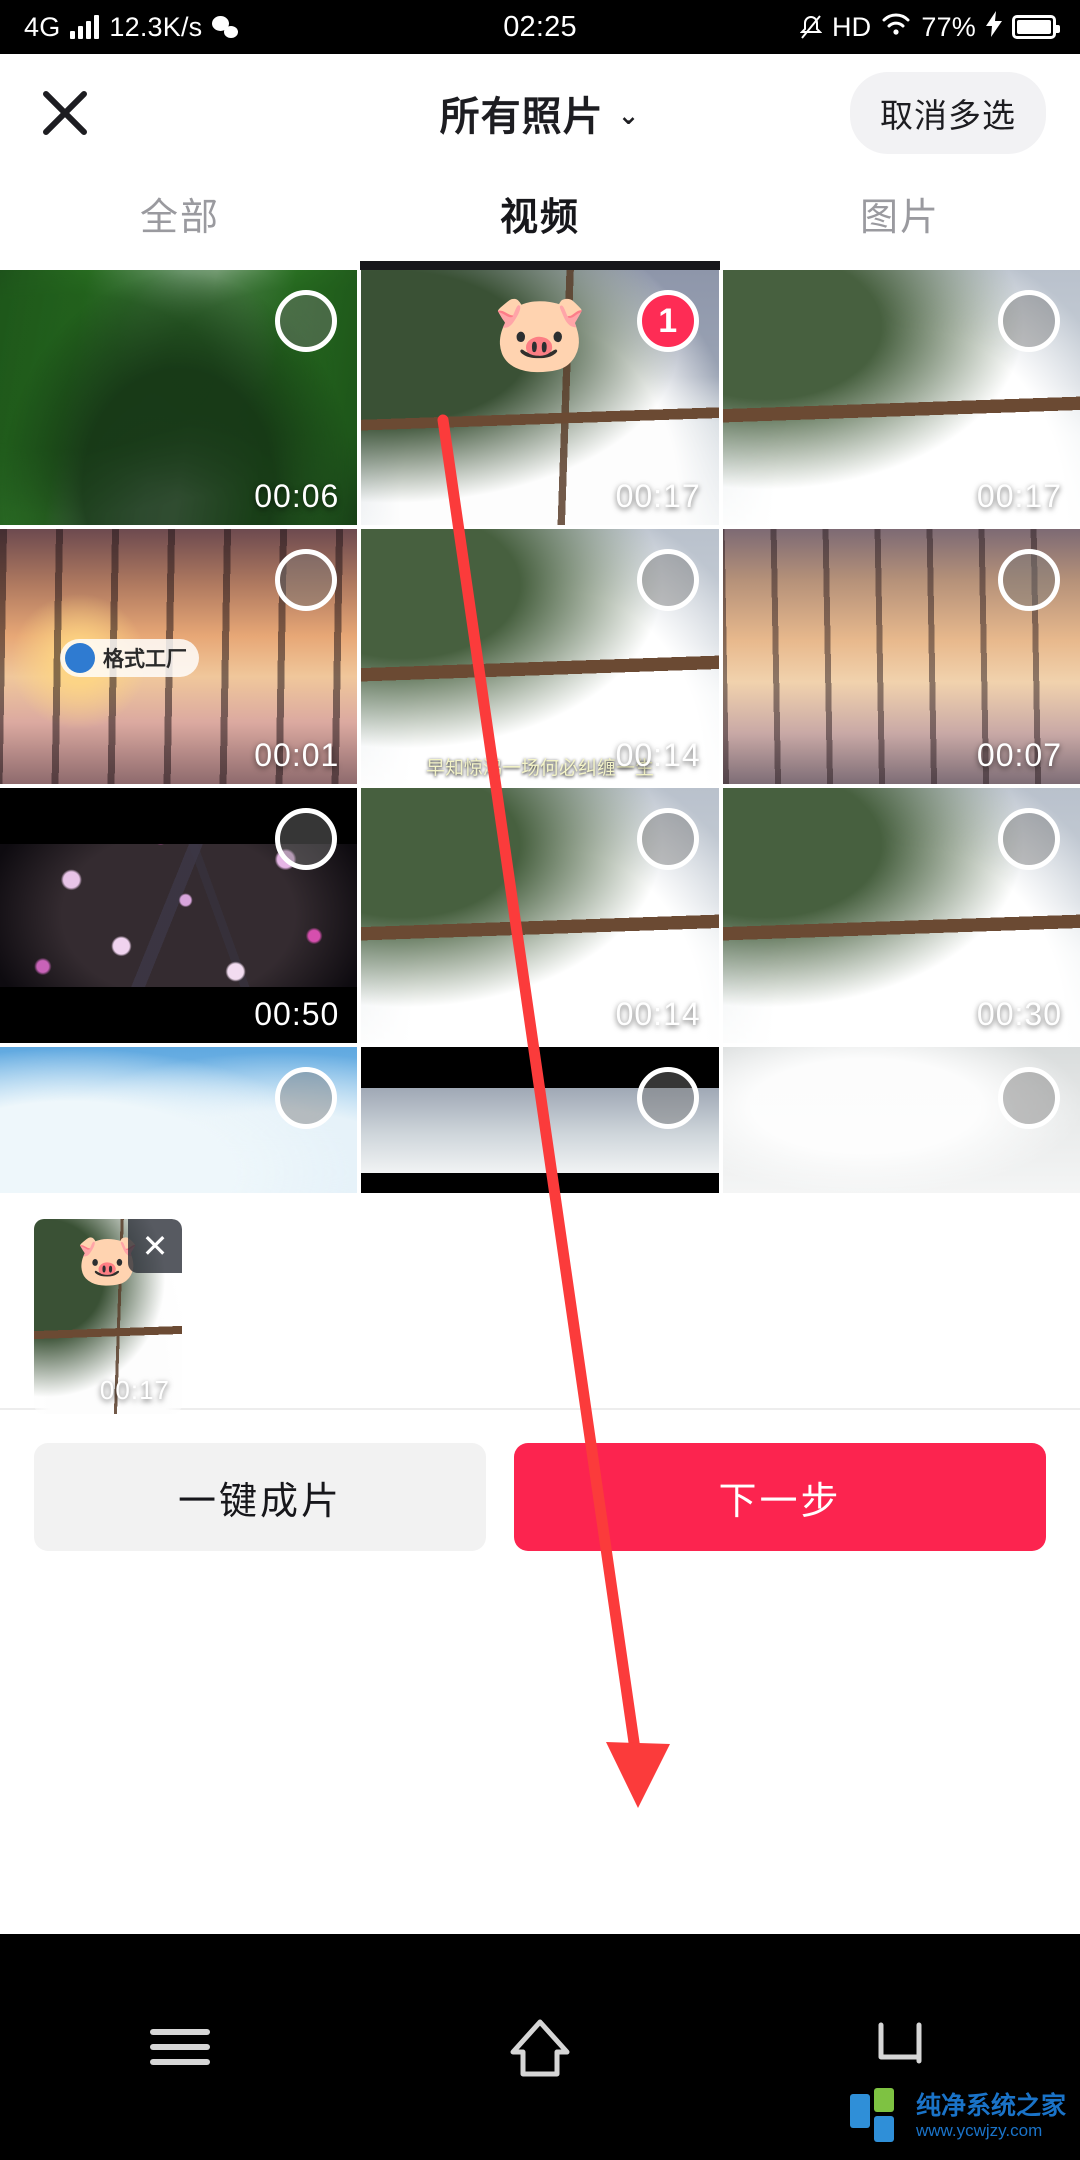 Image resolution: width=1080 pixels, height=2160 pixels. I want to click on back-icon, so click(900, 2047).